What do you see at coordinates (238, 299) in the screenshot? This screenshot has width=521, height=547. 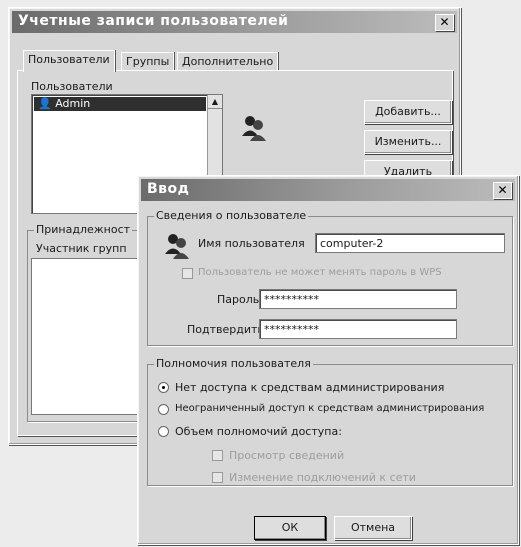 I see `password-label: Пароль` at bounding box center [238, 299].